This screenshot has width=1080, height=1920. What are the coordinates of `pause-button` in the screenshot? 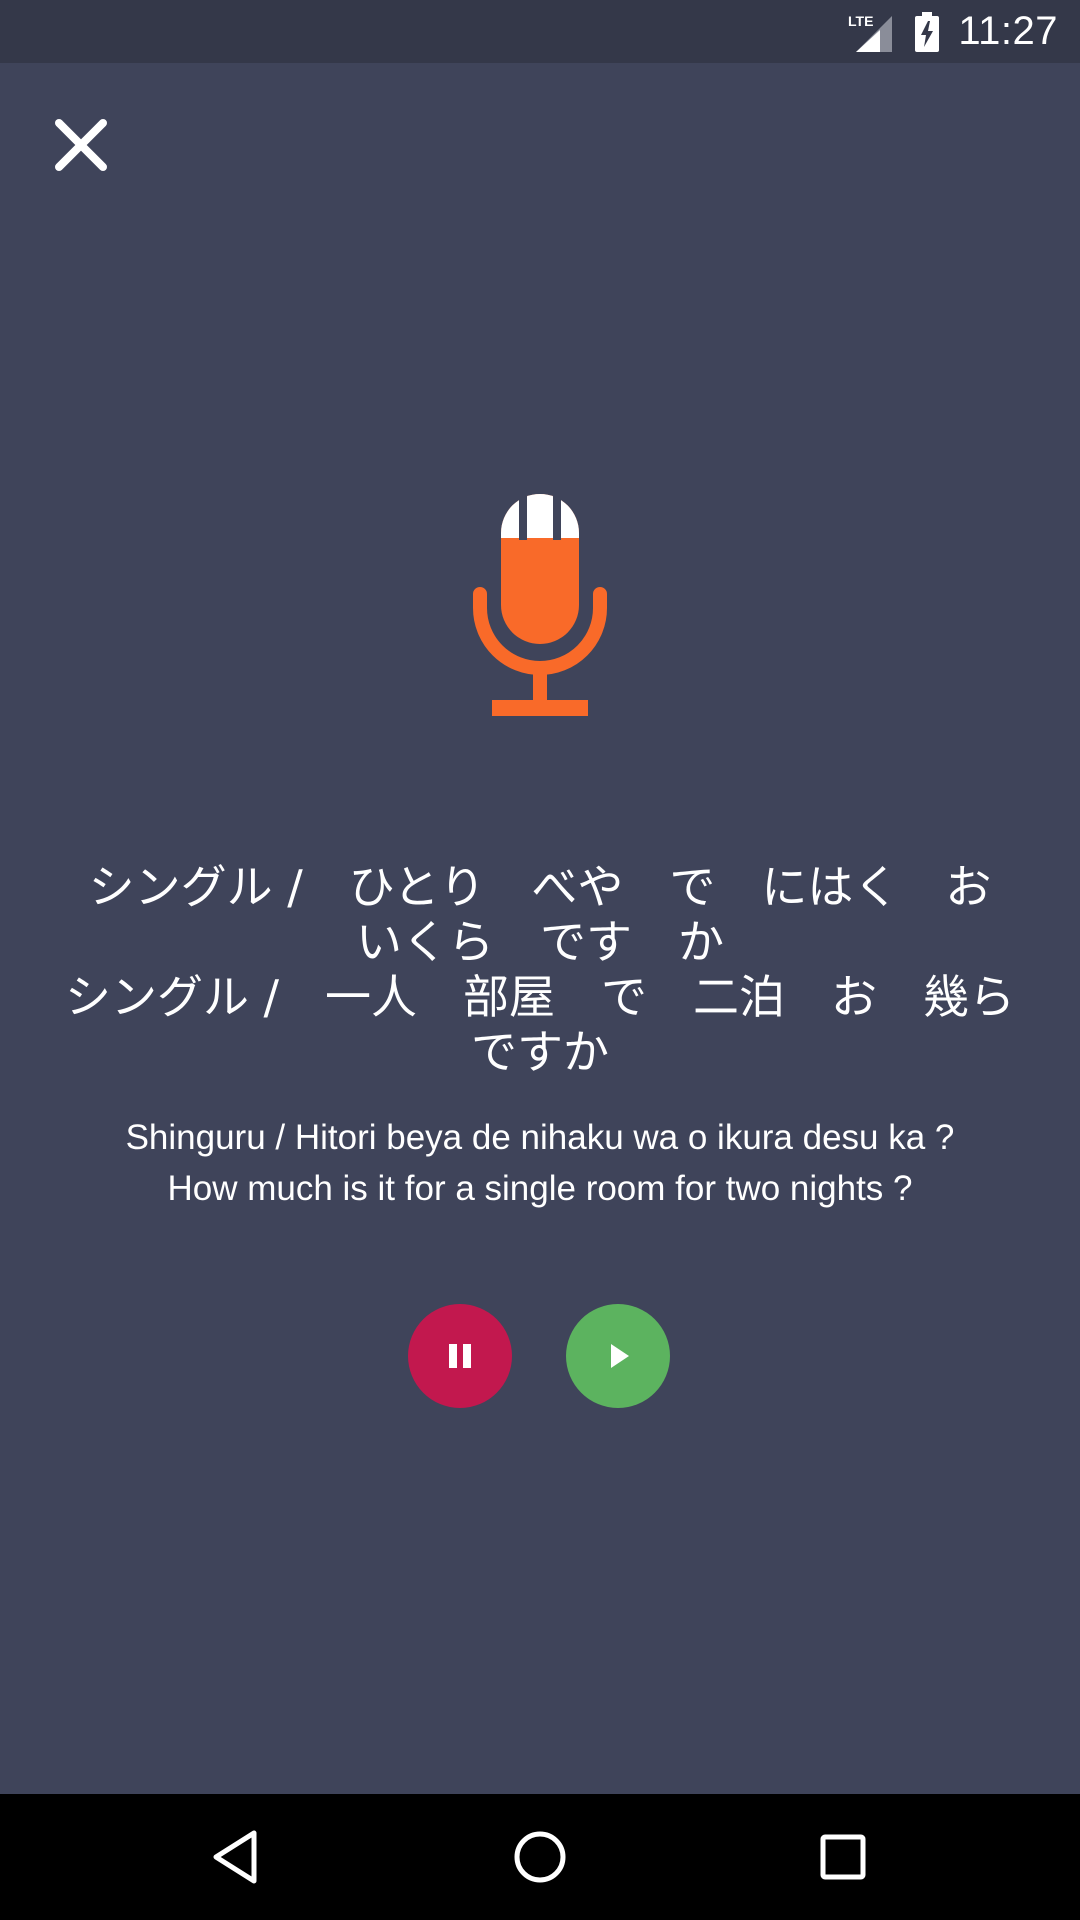 It's located at (460, 1356).